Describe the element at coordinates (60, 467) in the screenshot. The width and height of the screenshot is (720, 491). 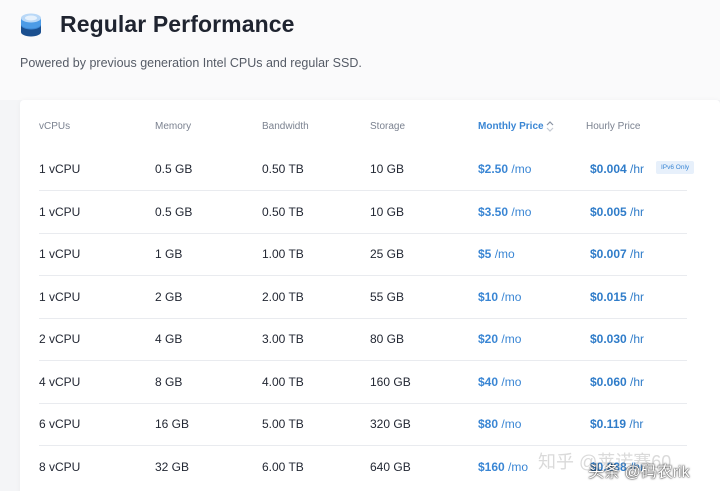
I see `cell-vcpus: 8 vCPU` at that location.